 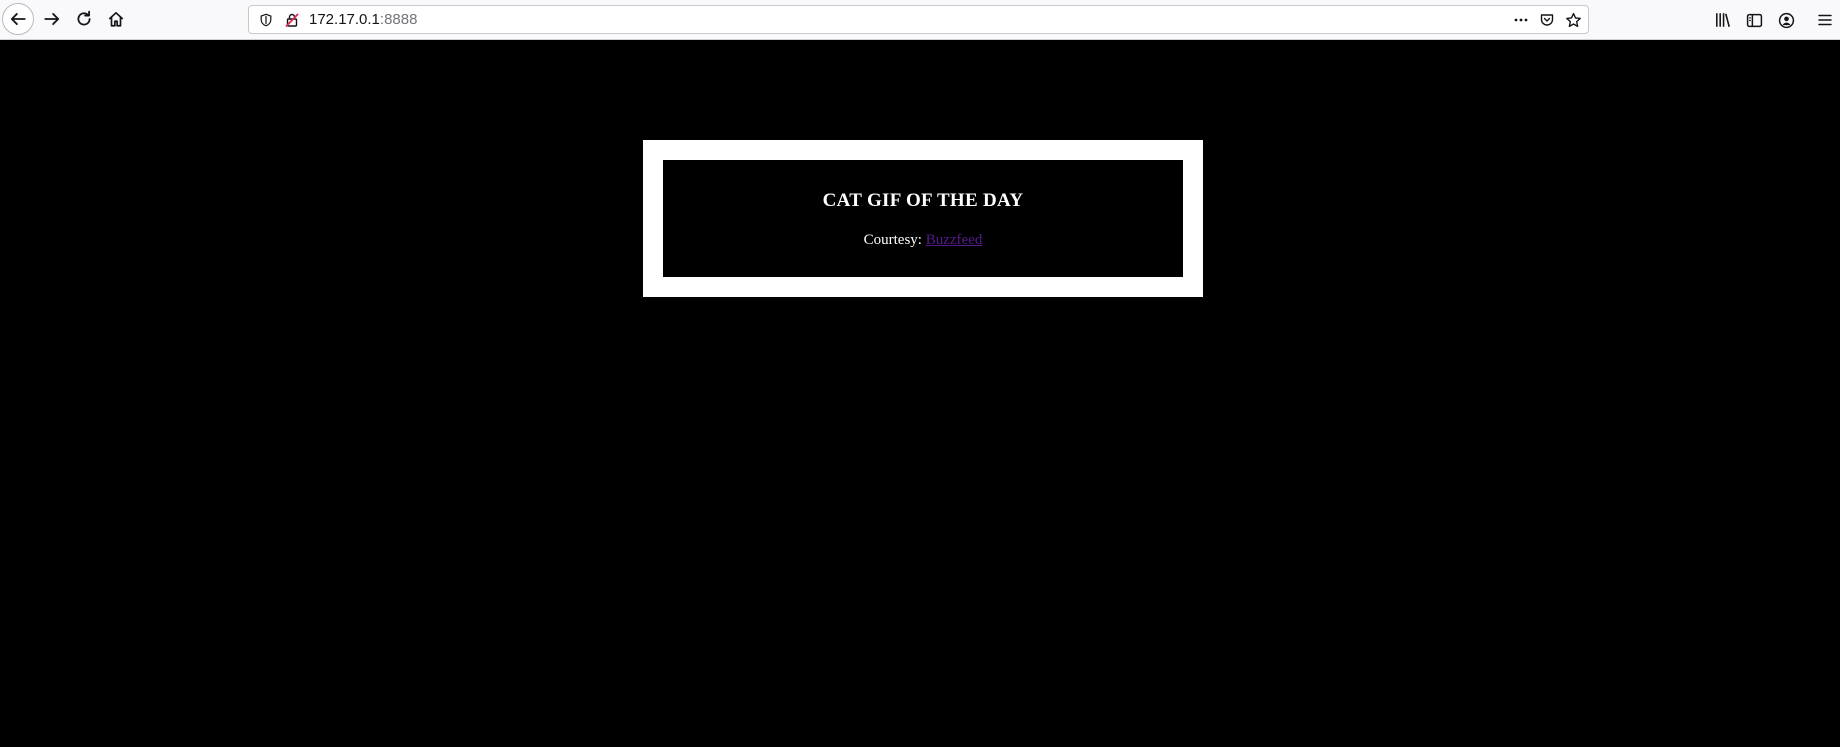 What do you see at coordinates (344, 19) in the screenshot?
I see `url-host: 172.17.0.1` at bounding box center [344, 19].